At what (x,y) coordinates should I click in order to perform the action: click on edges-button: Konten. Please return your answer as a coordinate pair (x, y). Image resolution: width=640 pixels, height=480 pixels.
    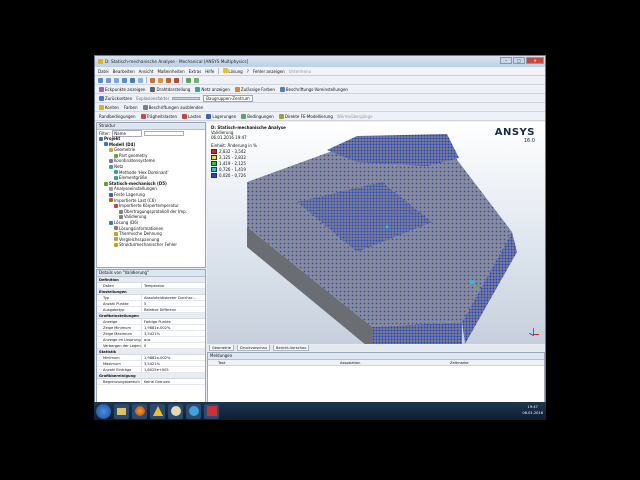
    Looking at the image, I should click on (109, 107).